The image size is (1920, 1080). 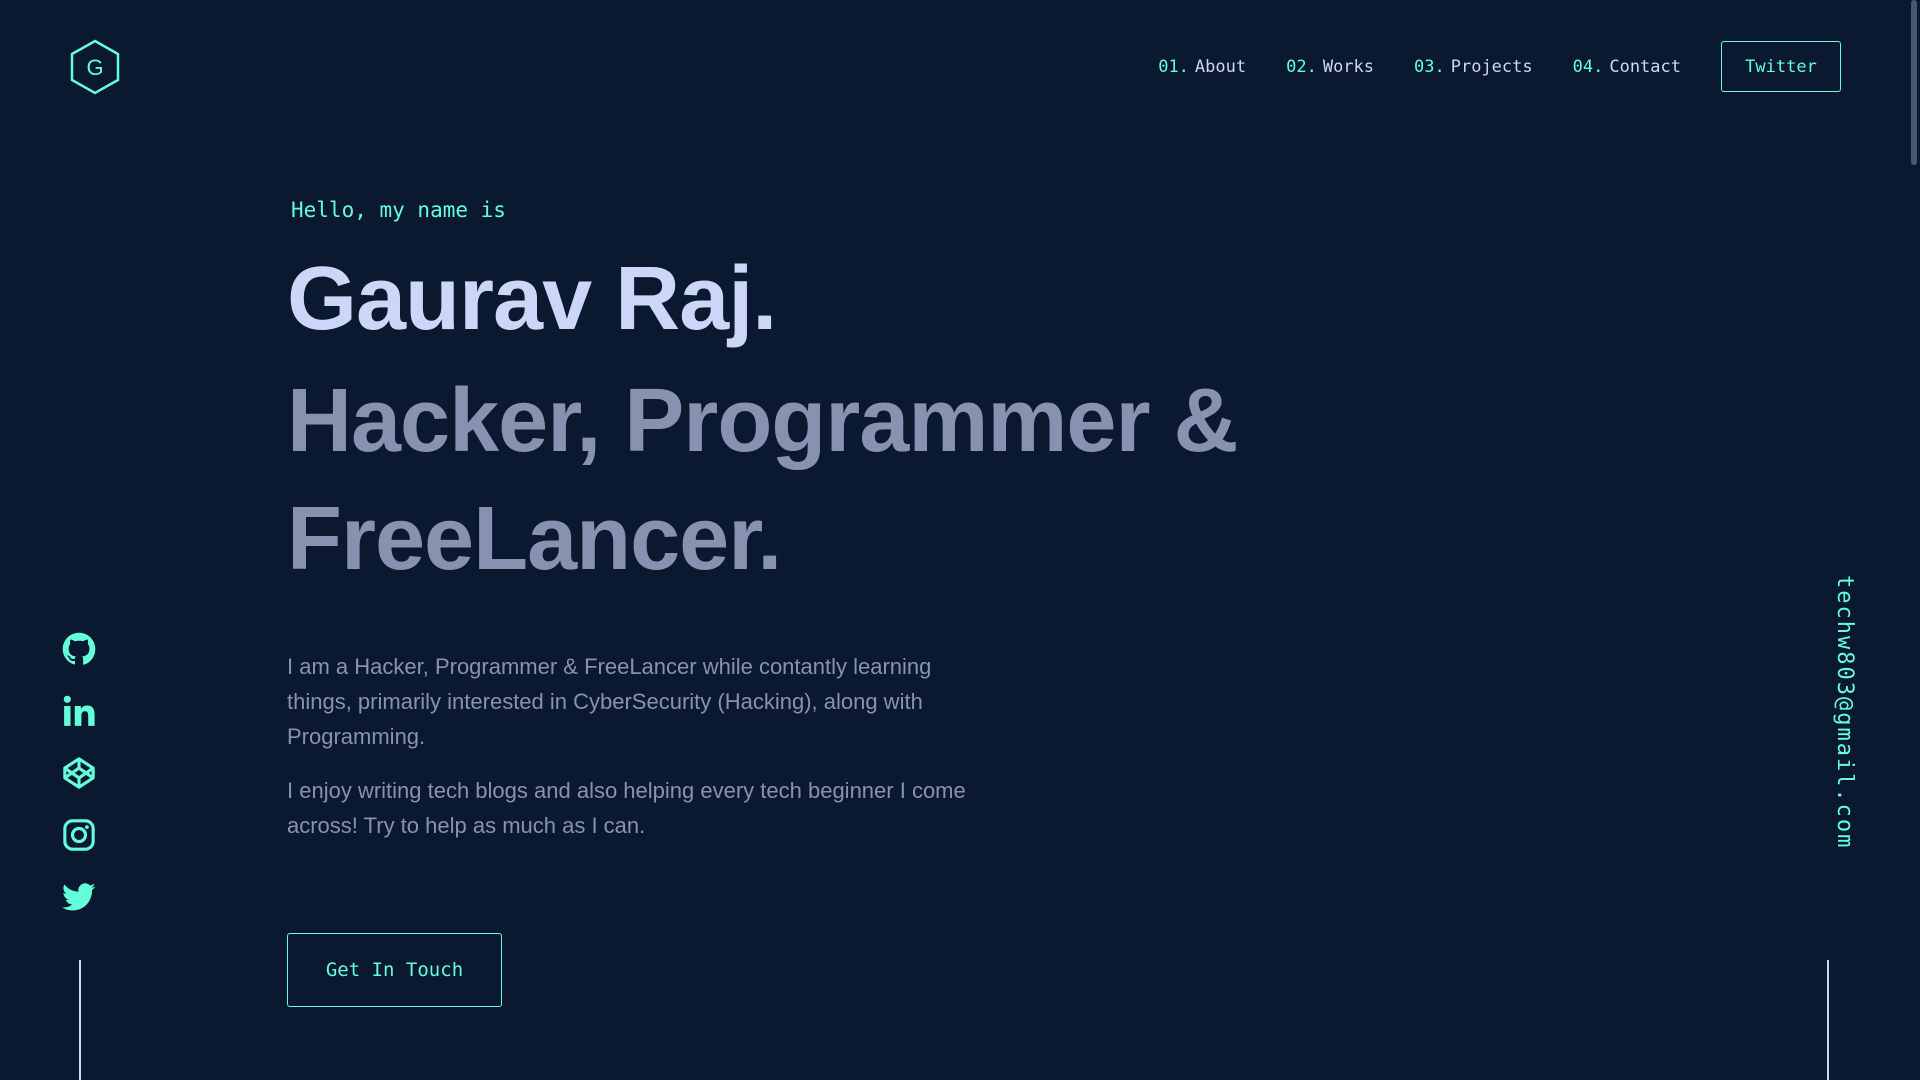 I want to click on instagram-link, so click(x=79, y=835).